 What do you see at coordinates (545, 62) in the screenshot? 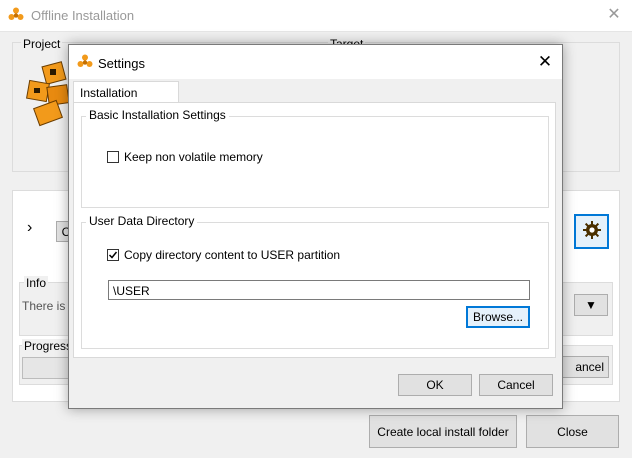
I see `dialog-close-button: ✕` at bounding box center [545, 62].